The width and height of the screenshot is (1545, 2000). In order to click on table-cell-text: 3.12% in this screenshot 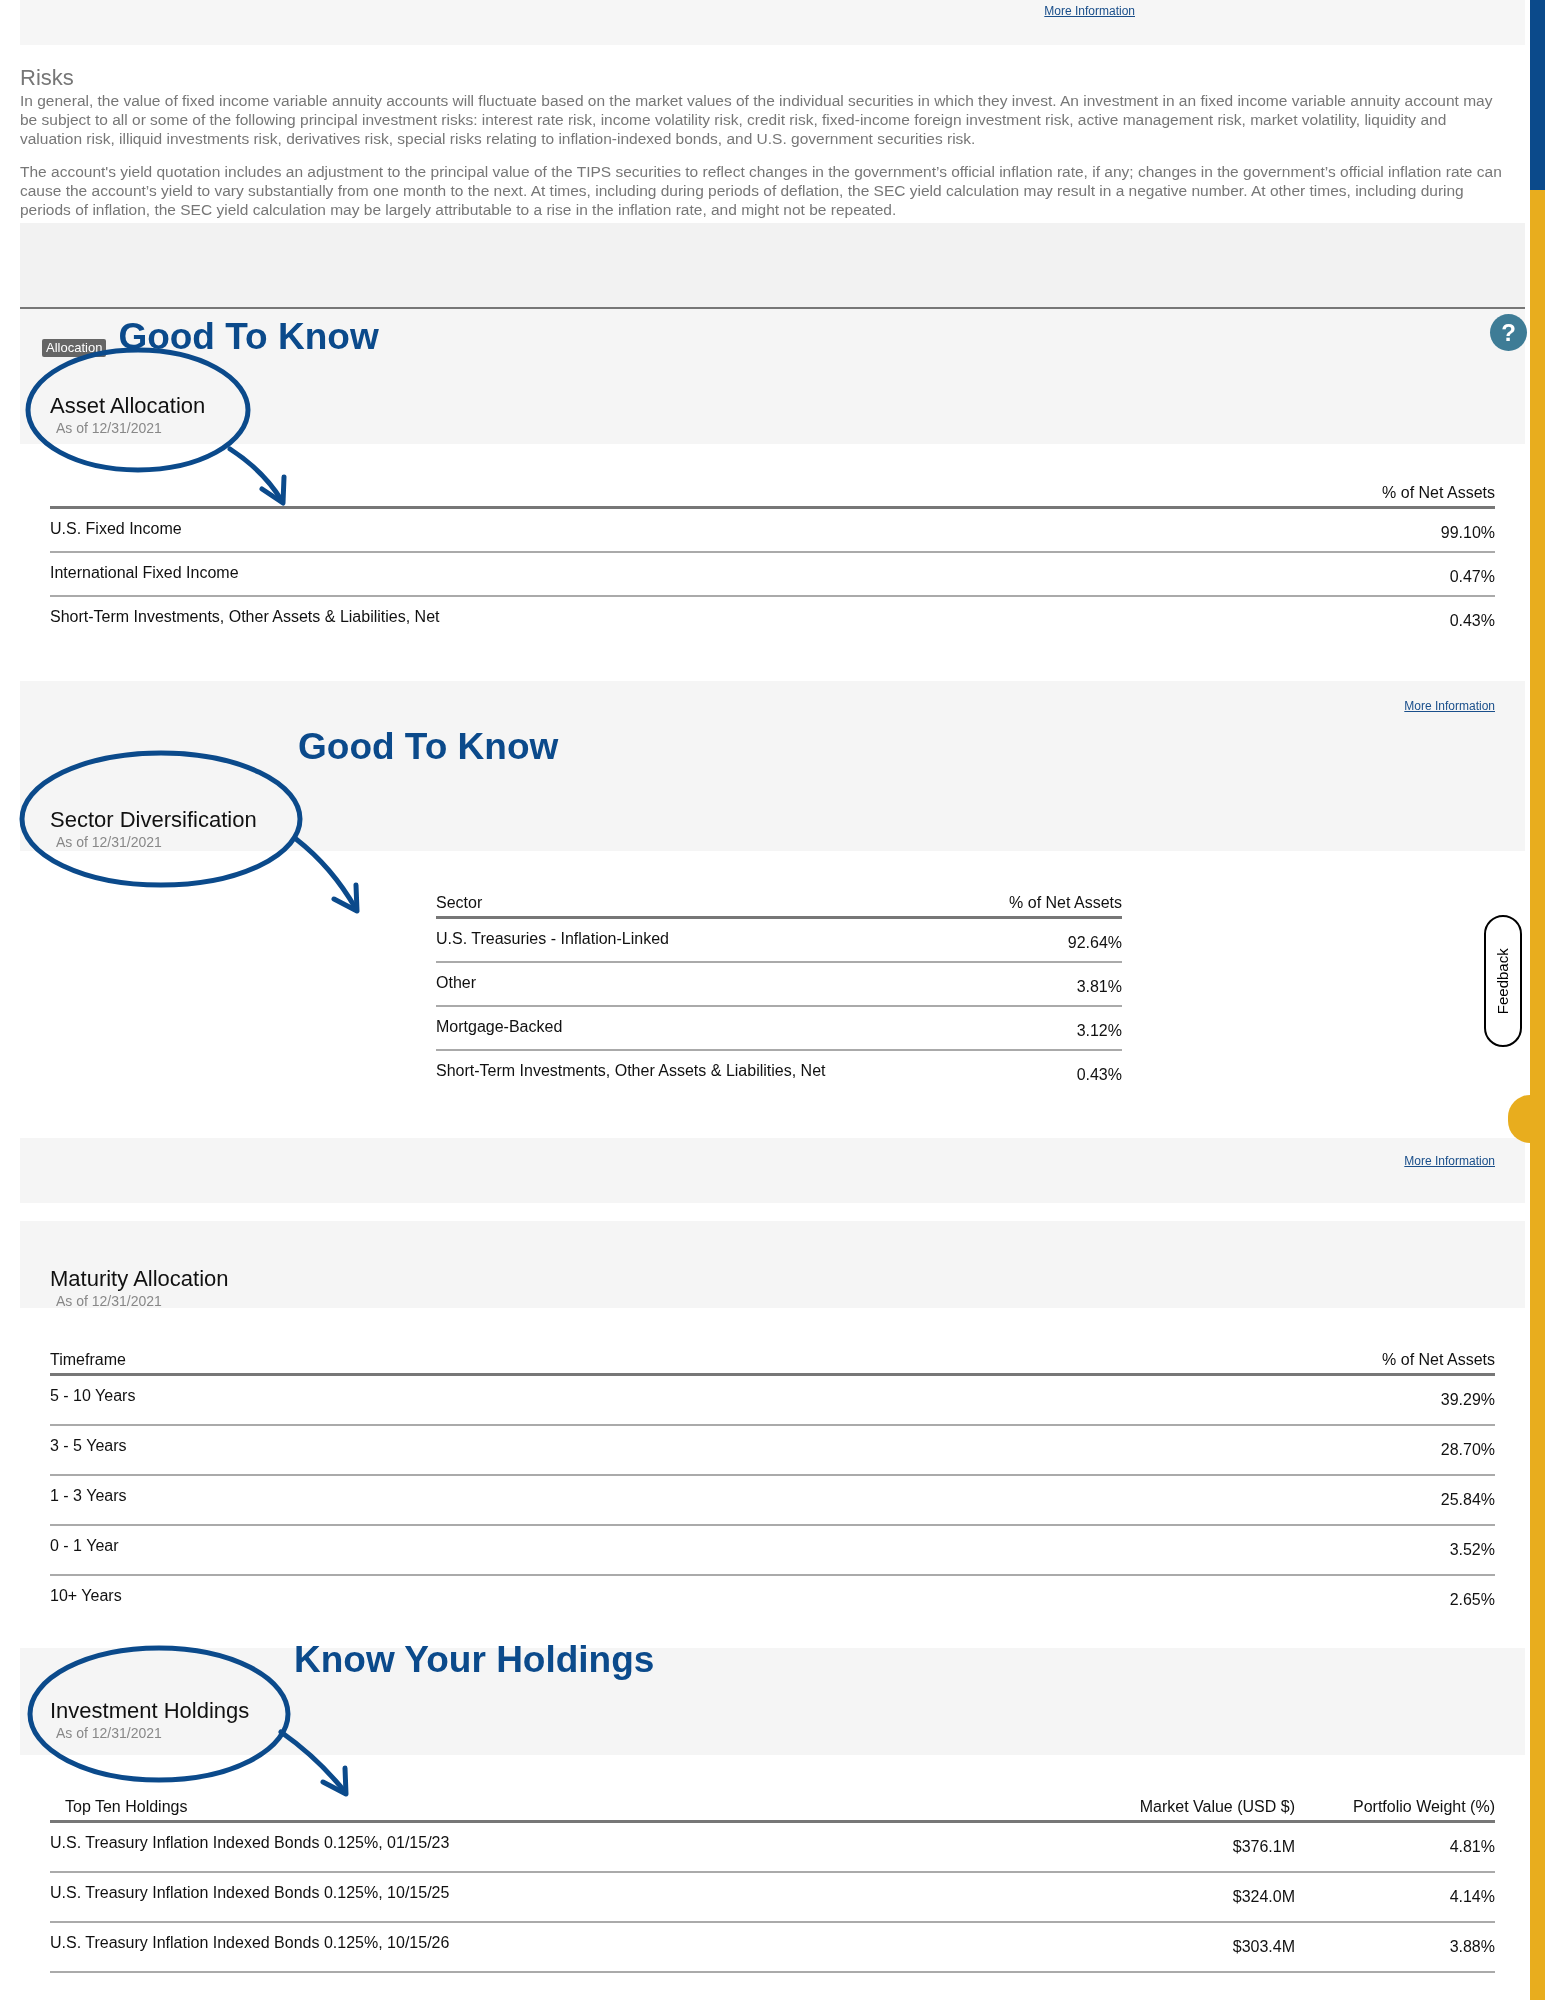, I will do `click(1098, 1031)`.